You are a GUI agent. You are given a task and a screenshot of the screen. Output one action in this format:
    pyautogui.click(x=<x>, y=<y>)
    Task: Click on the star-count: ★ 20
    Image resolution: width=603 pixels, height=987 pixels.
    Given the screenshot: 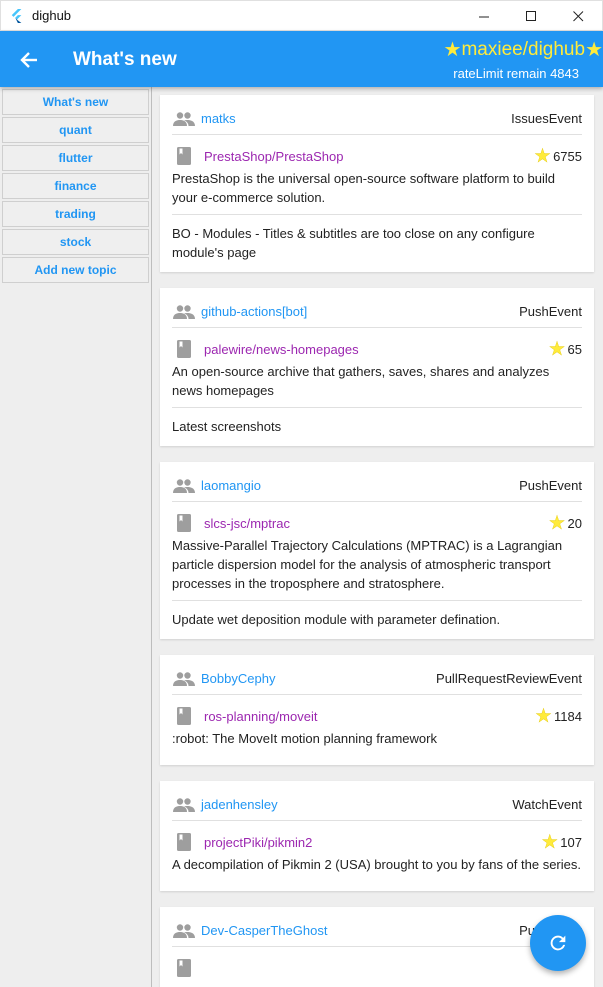 What is the action you would take?
    pyautogui.click(x=565, y=523)
    